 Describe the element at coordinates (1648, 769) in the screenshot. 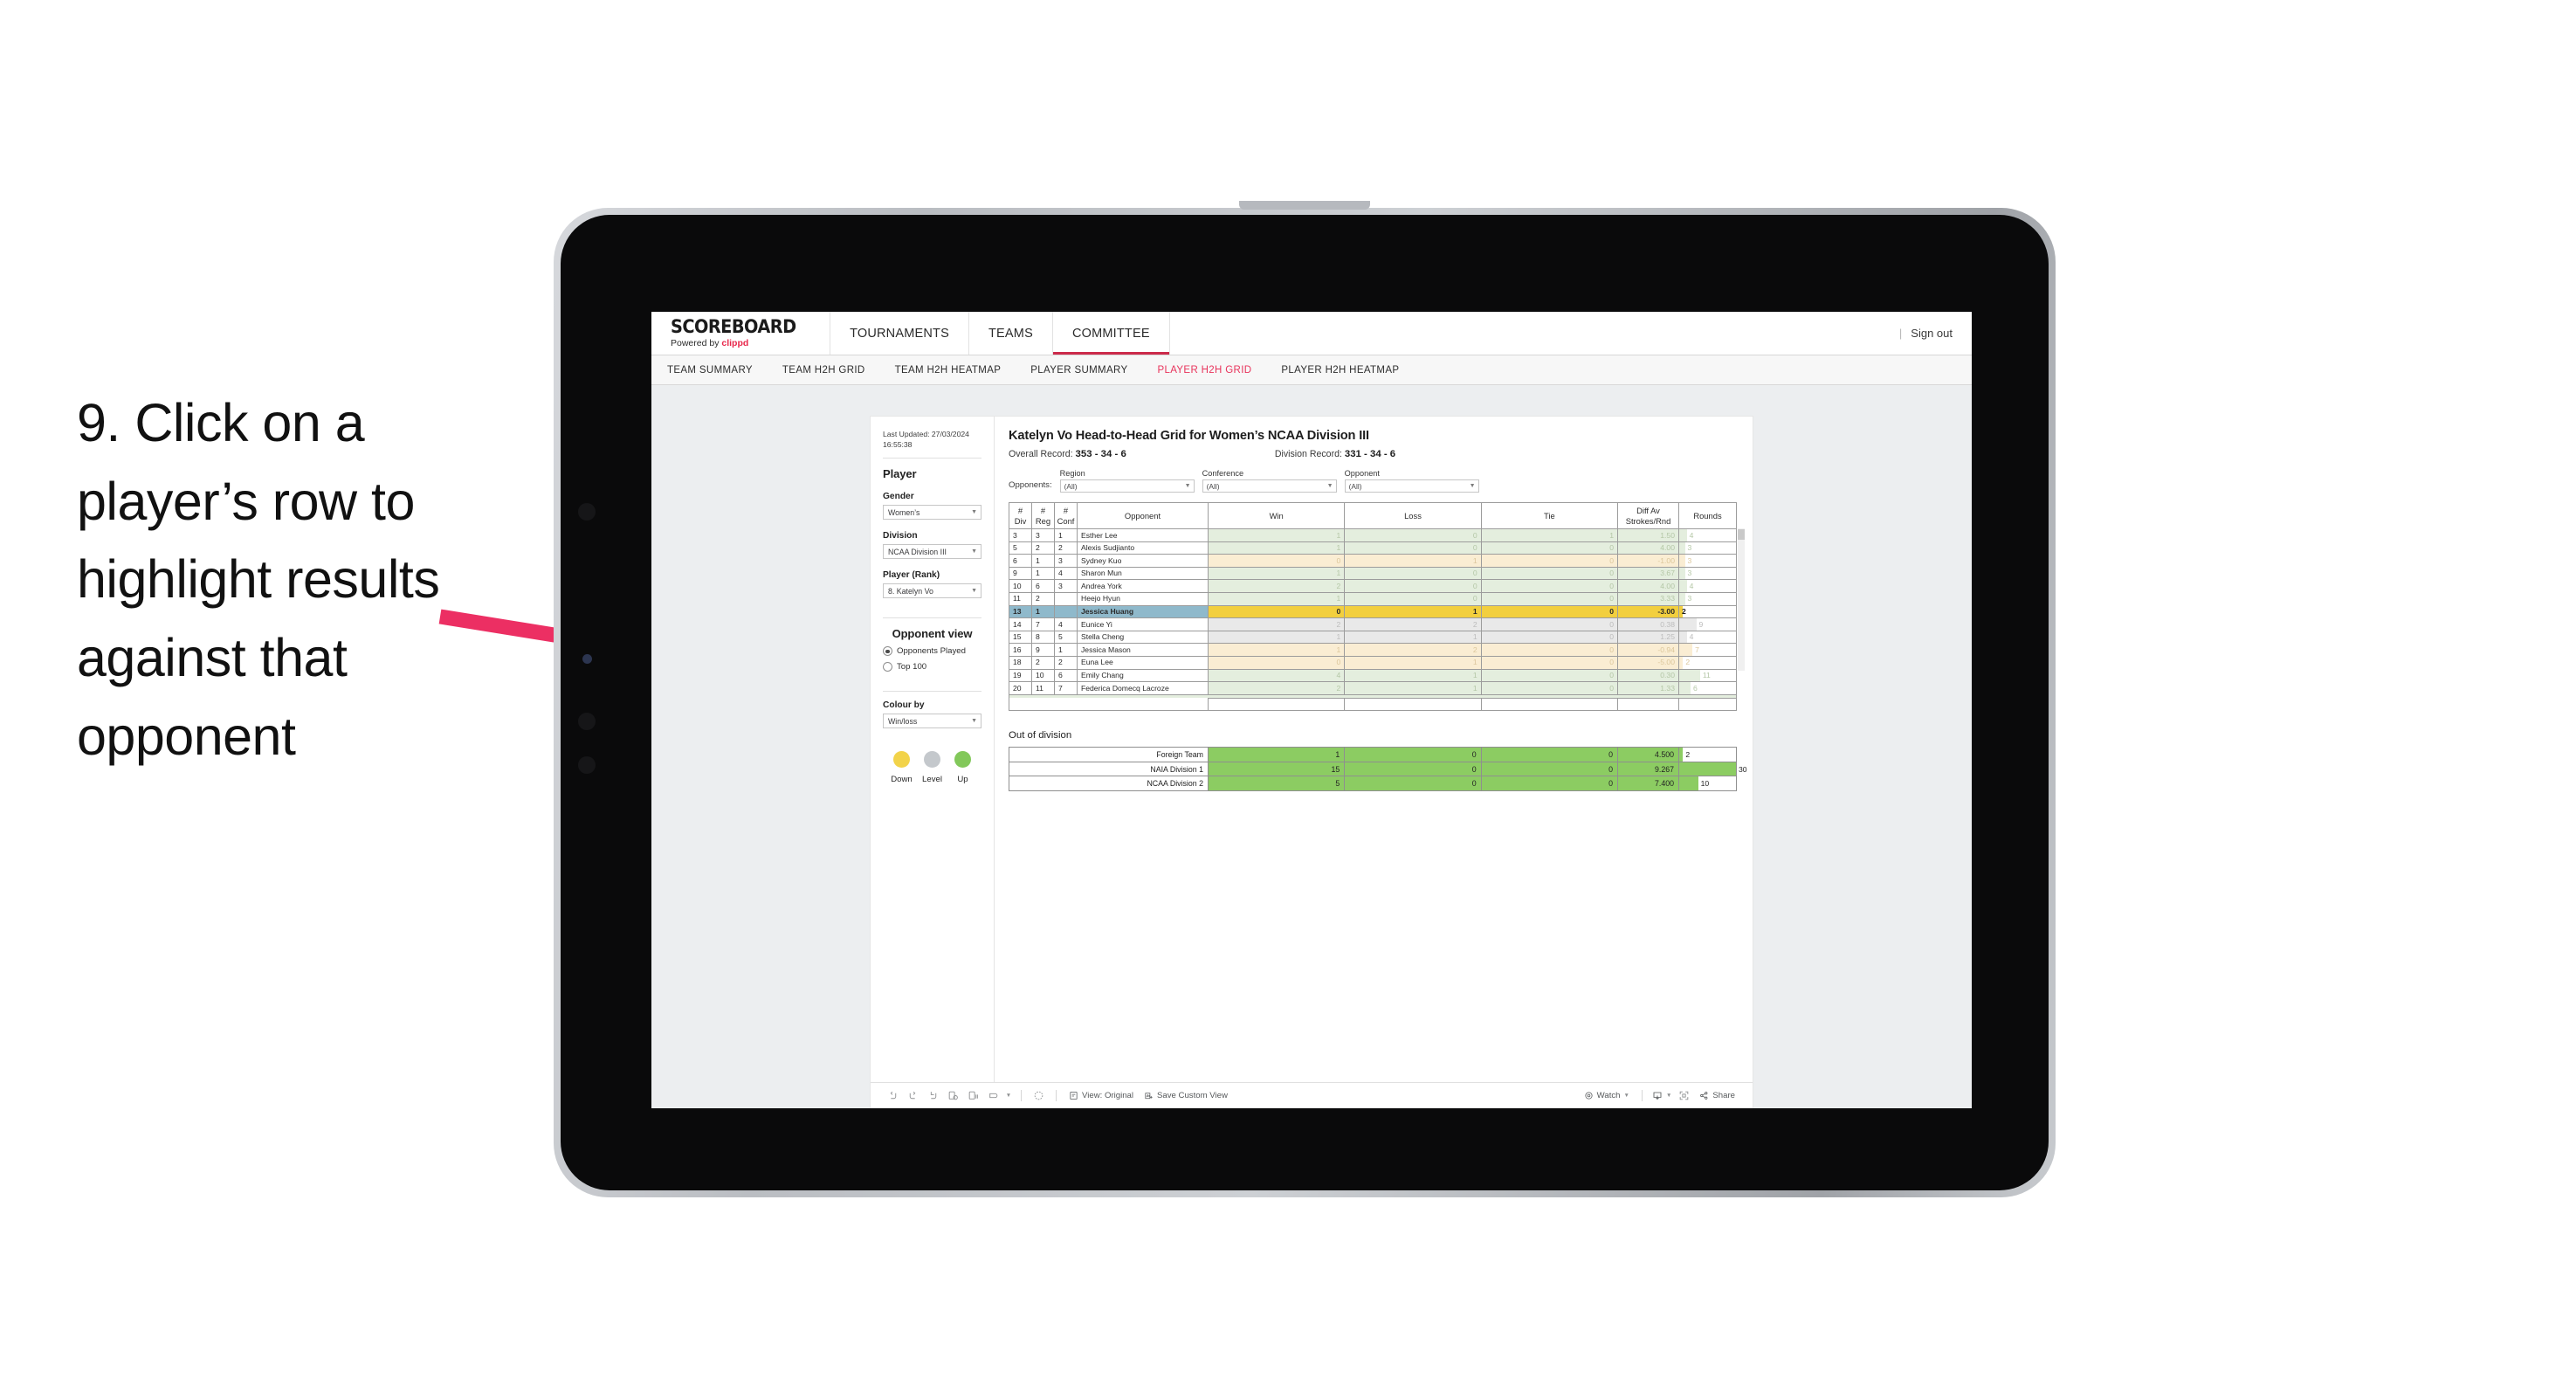

I see `cell-diff: 9.267` at that location.